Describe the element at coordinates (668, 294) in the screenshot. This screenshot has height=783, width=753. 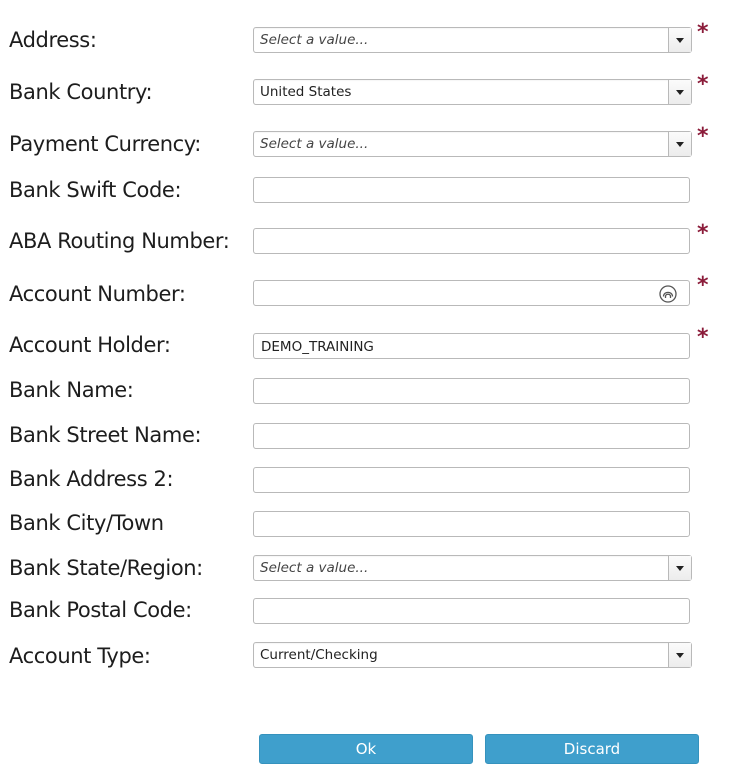
I see `eye-icon` at that location.